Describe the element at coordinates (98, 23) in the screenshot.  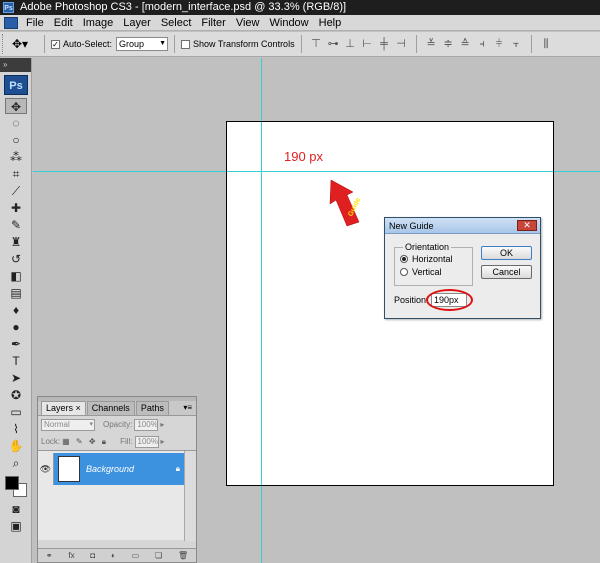
I see `menu-image: Image` at that location.